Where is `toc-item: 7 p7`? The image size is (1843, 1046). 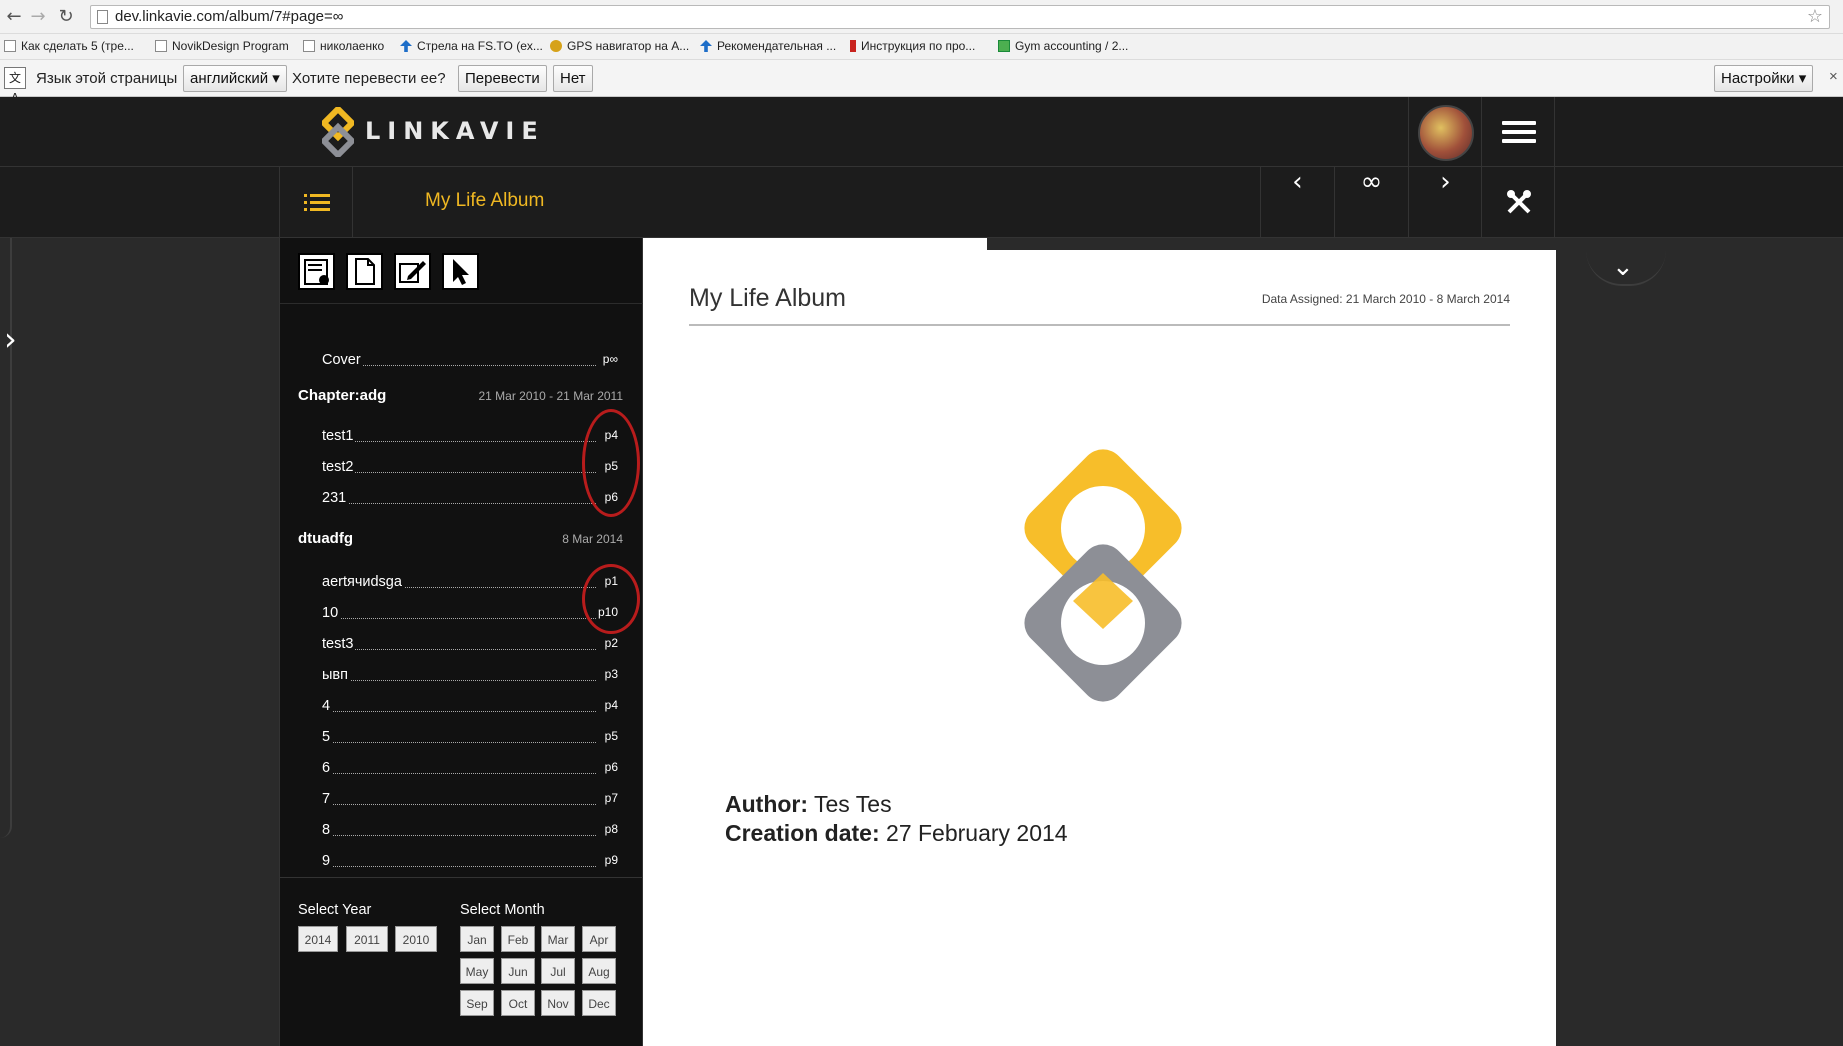
toc-item: 7 p7 is located at coordinates (470, 800).